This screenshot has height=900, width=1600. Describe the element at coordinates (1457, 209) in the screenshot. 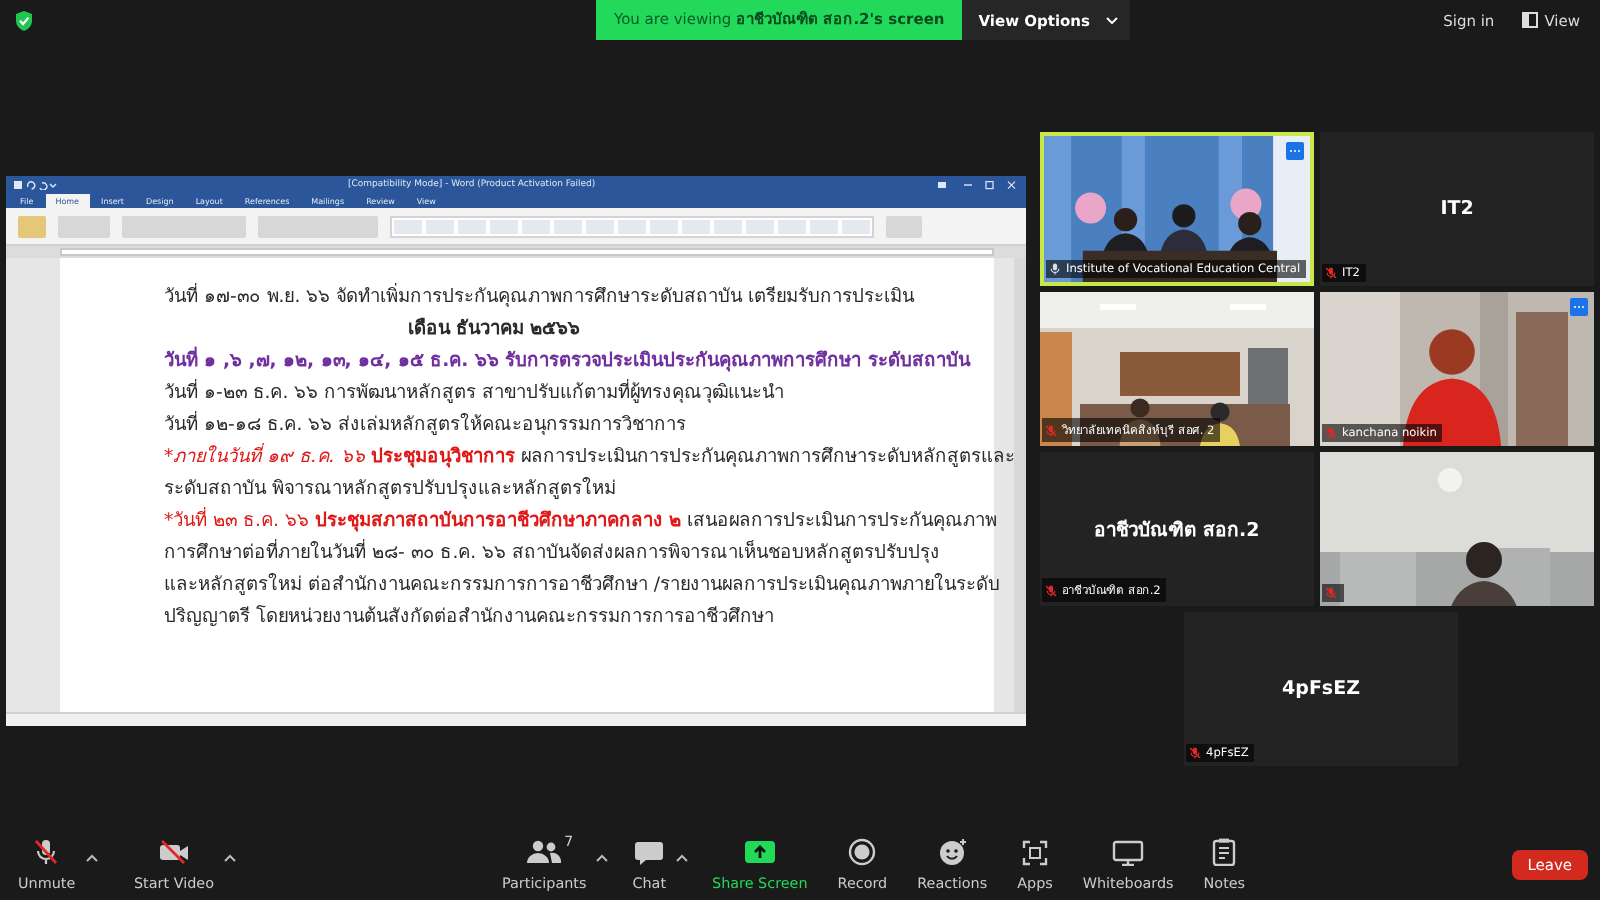

I see `participant-display-name: IT2` at that location.